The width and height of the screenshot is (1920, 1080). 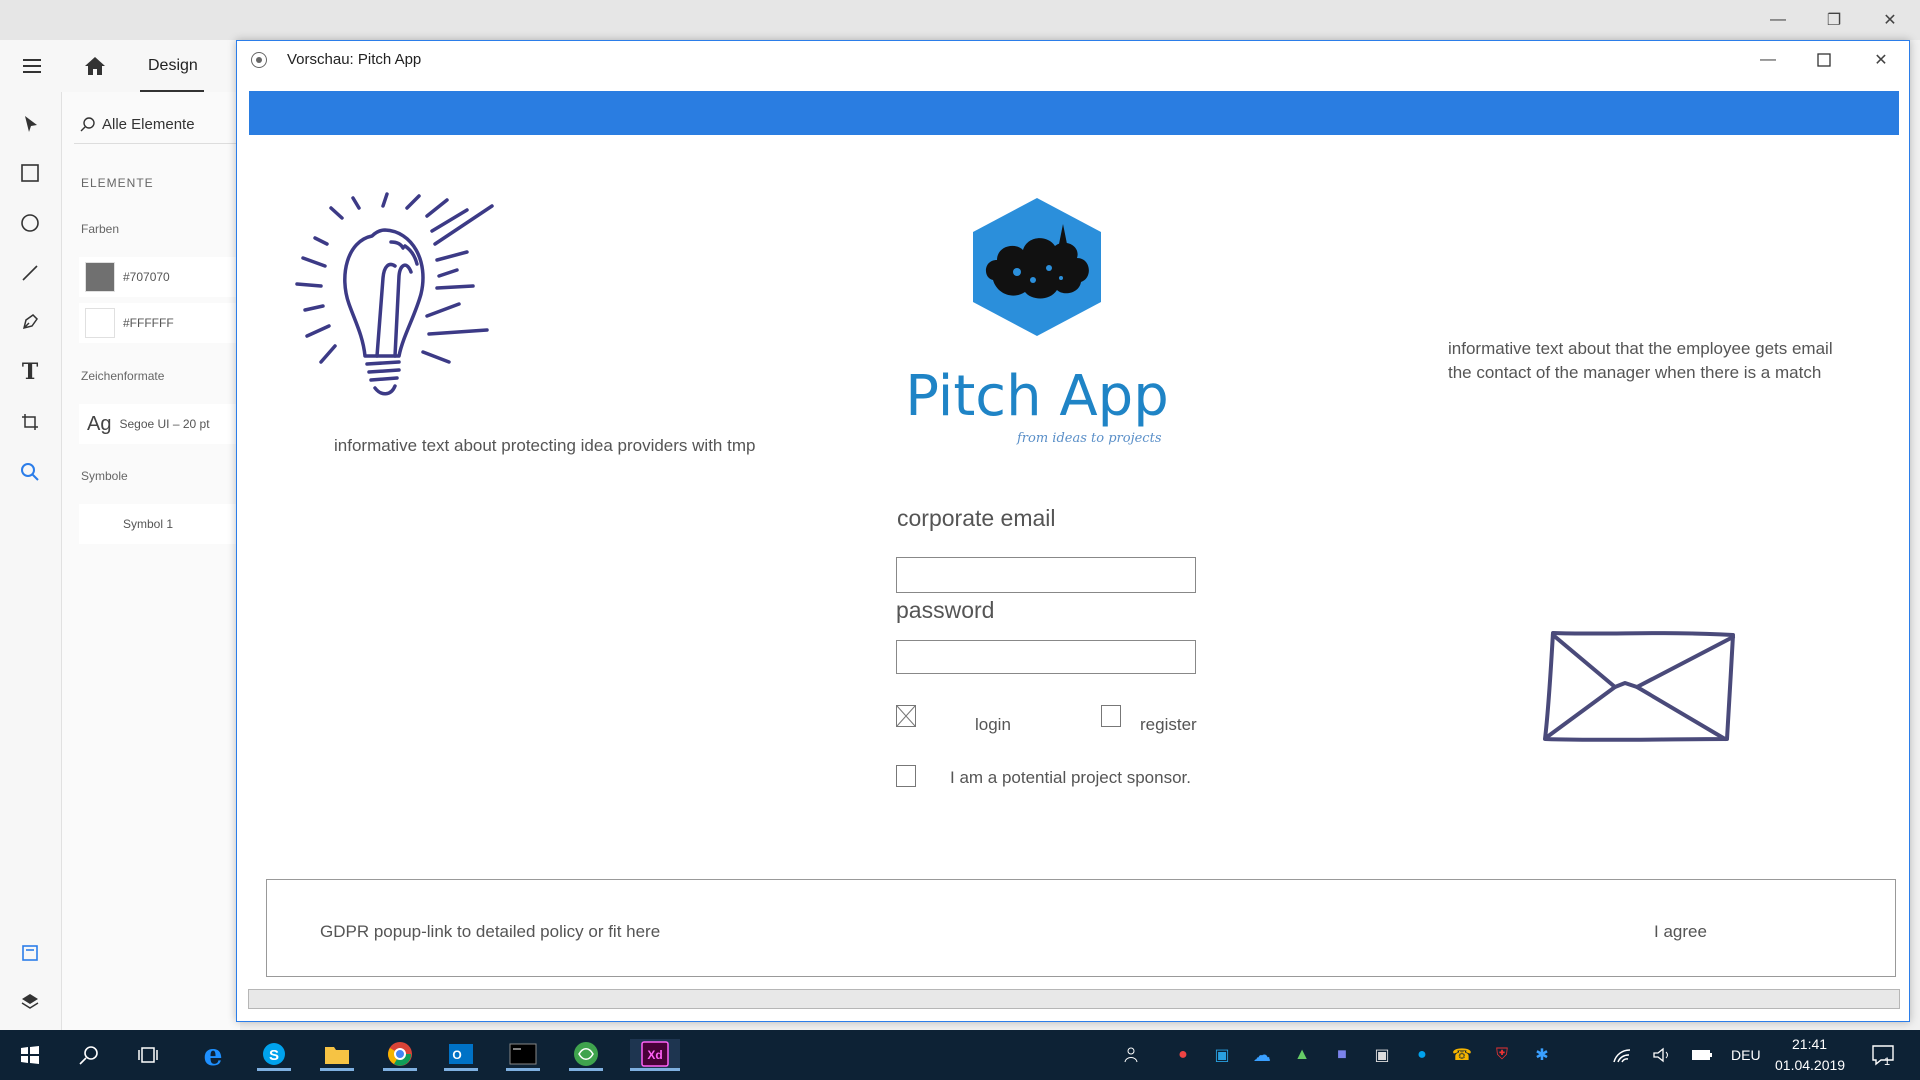 What do you see at coordinates (354, 59) in the screenshot?
I see `preview-title: Vorschau: Pitch App` at bounding box center [354, 59].